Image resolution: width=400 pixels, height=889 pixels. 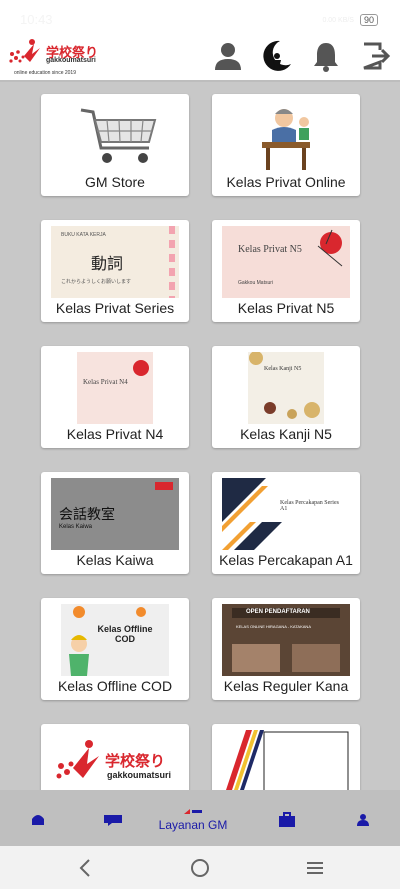 I want to click on card-kelas-privat-n4: Kelas Privat N4 Kelas Privat N4, so click(x=115, y=397).